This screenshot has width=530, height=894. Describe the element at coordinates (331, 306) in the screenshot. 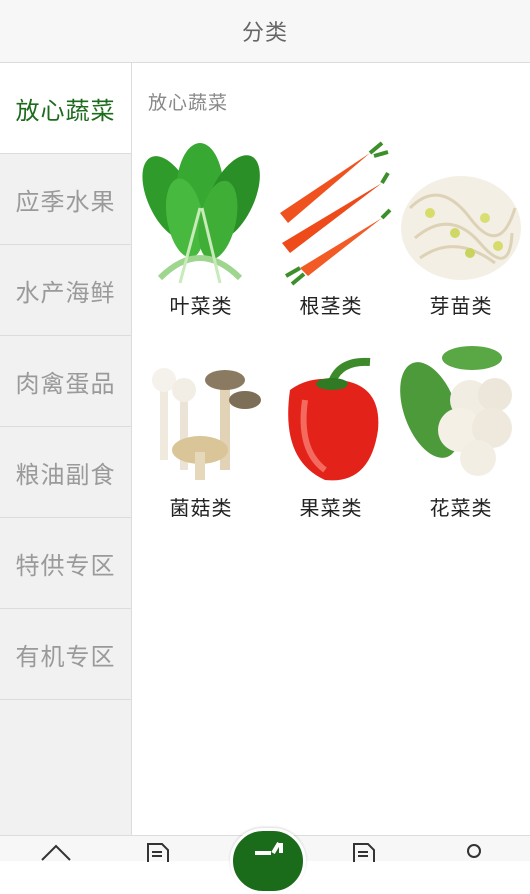

I see `subcategory-label: 根茎类` at that location.